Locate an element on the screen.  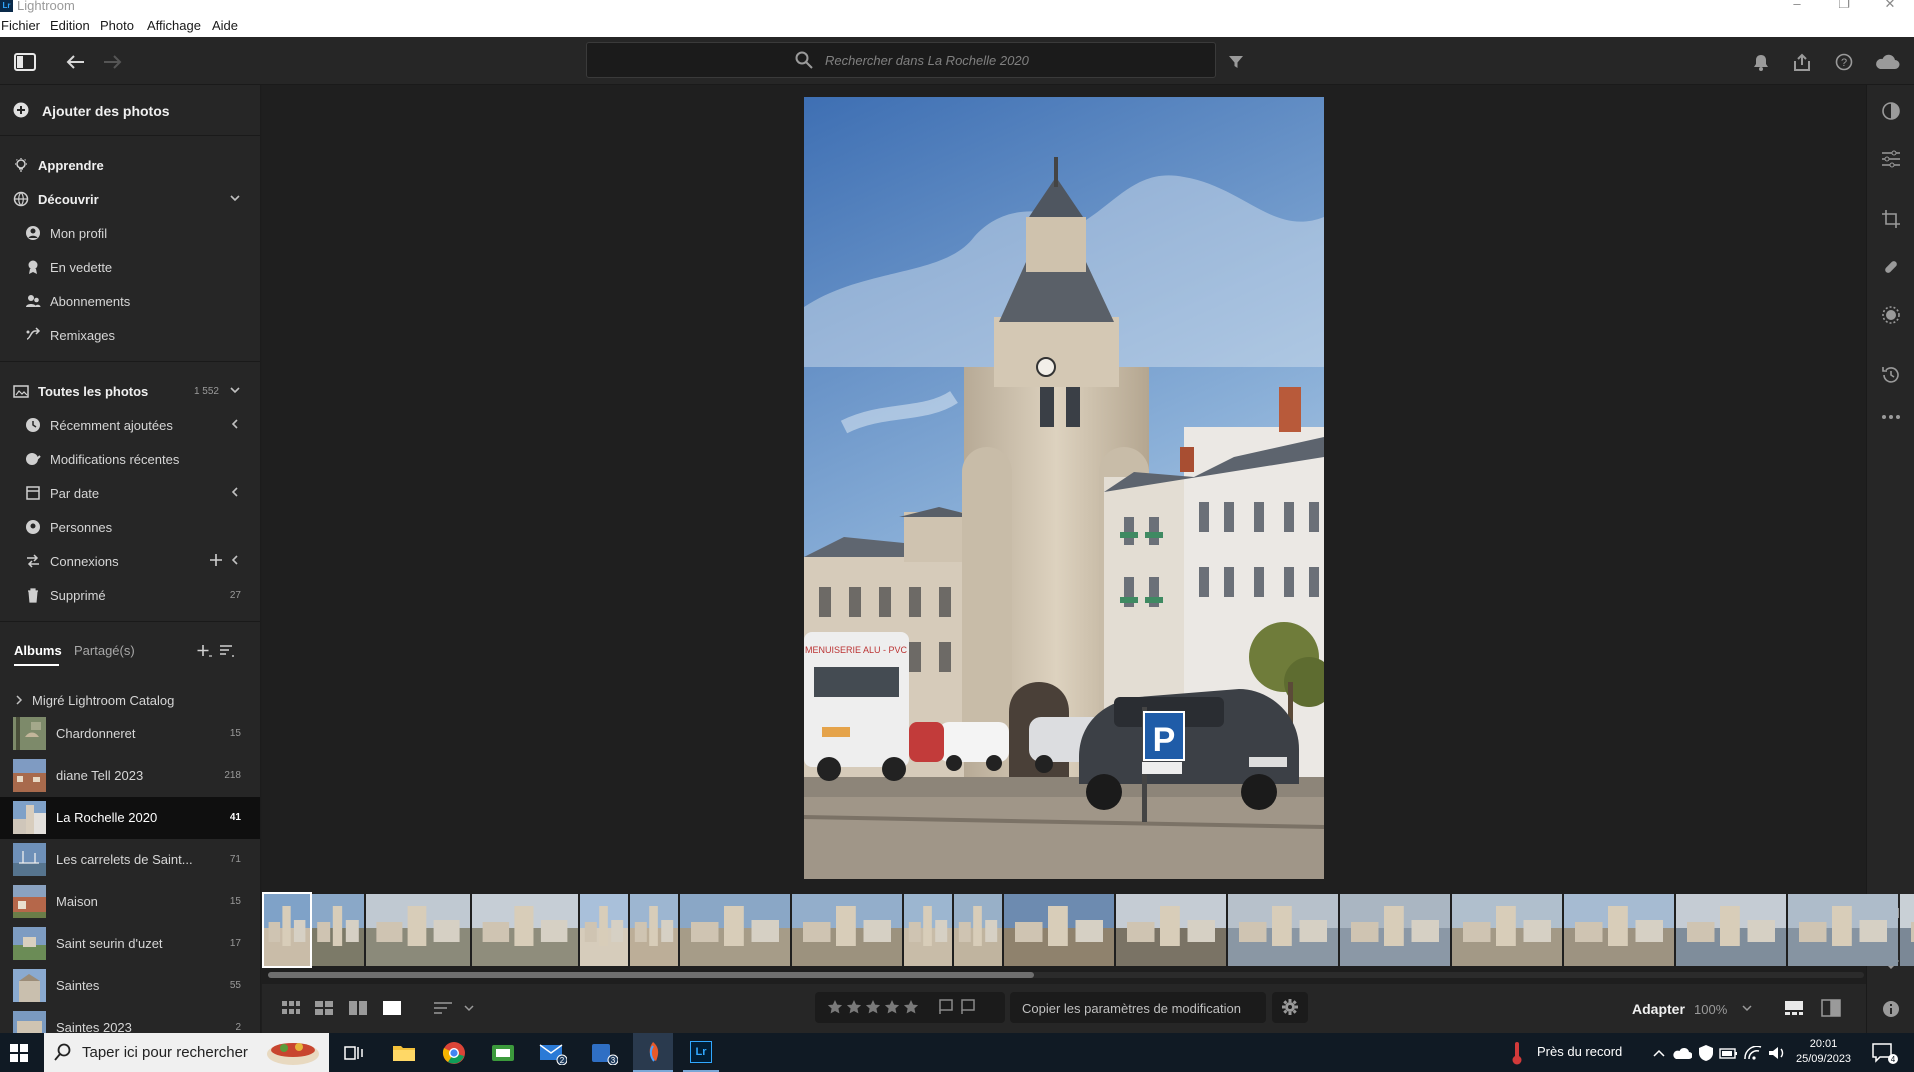
cloud-icon is located at coordinates (1887, 62).